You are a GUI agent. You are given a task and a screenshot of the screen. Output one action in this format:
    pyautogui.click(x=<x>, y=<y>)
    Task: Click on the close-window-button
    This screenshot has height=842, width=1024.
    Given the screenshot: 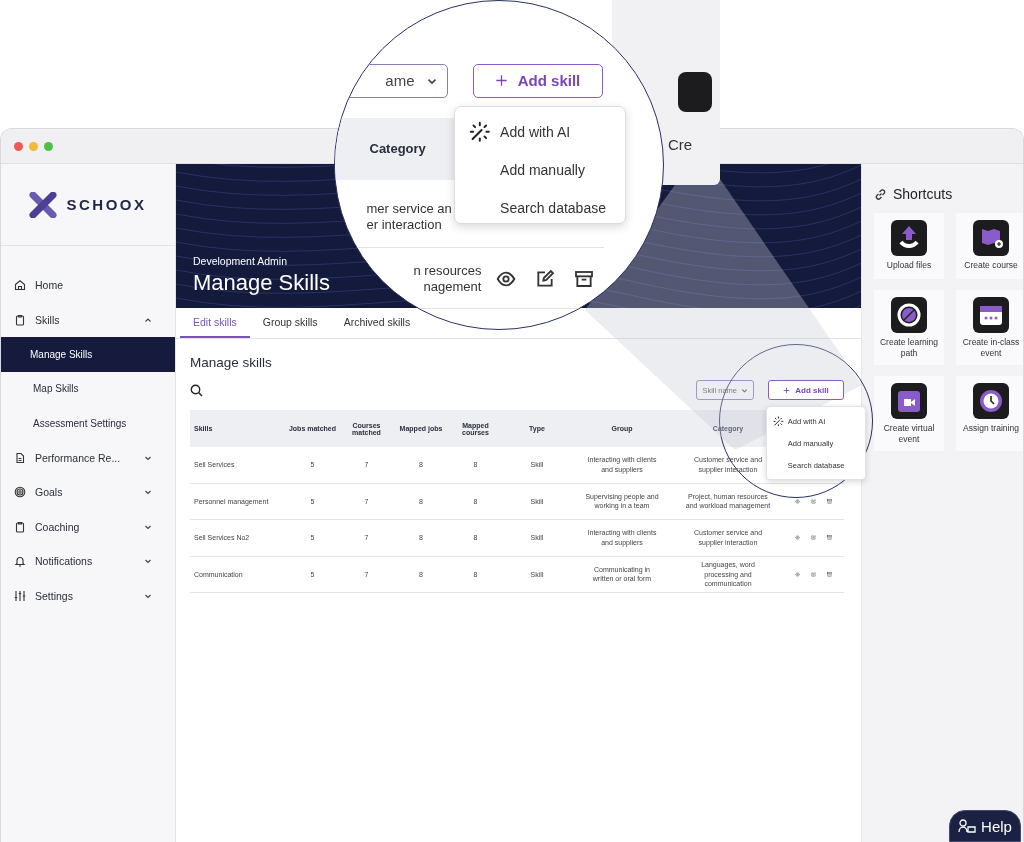 What is the action you would take?
    pyautogui.click(x=18, y=146)
    